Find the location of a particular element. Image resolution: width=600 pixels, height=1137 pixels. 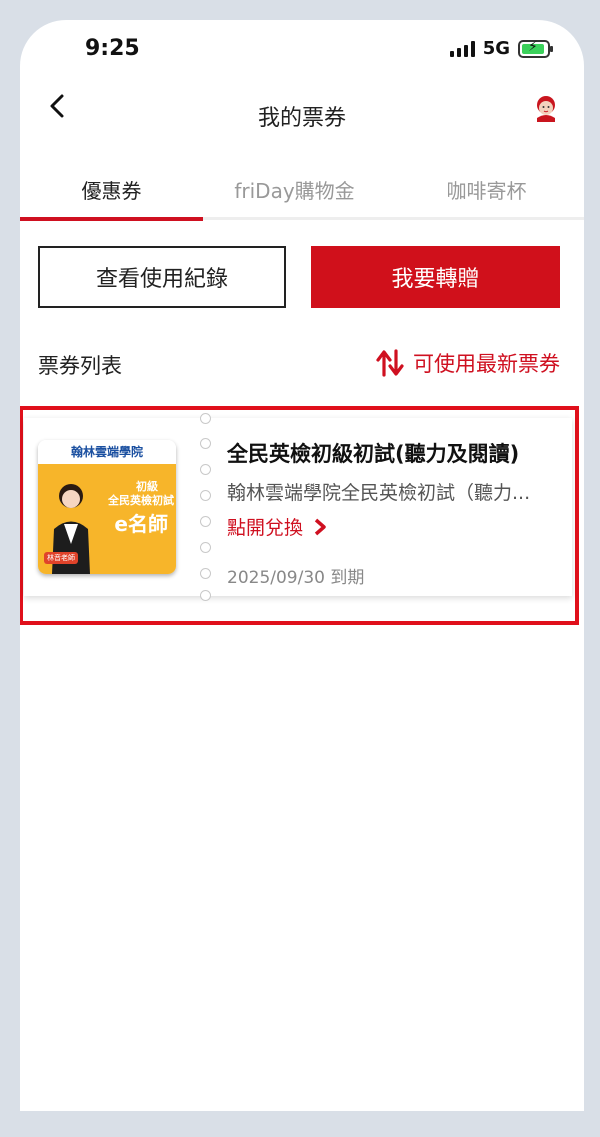

thumb-line3: e名師 is located at coordinates (141, 524).